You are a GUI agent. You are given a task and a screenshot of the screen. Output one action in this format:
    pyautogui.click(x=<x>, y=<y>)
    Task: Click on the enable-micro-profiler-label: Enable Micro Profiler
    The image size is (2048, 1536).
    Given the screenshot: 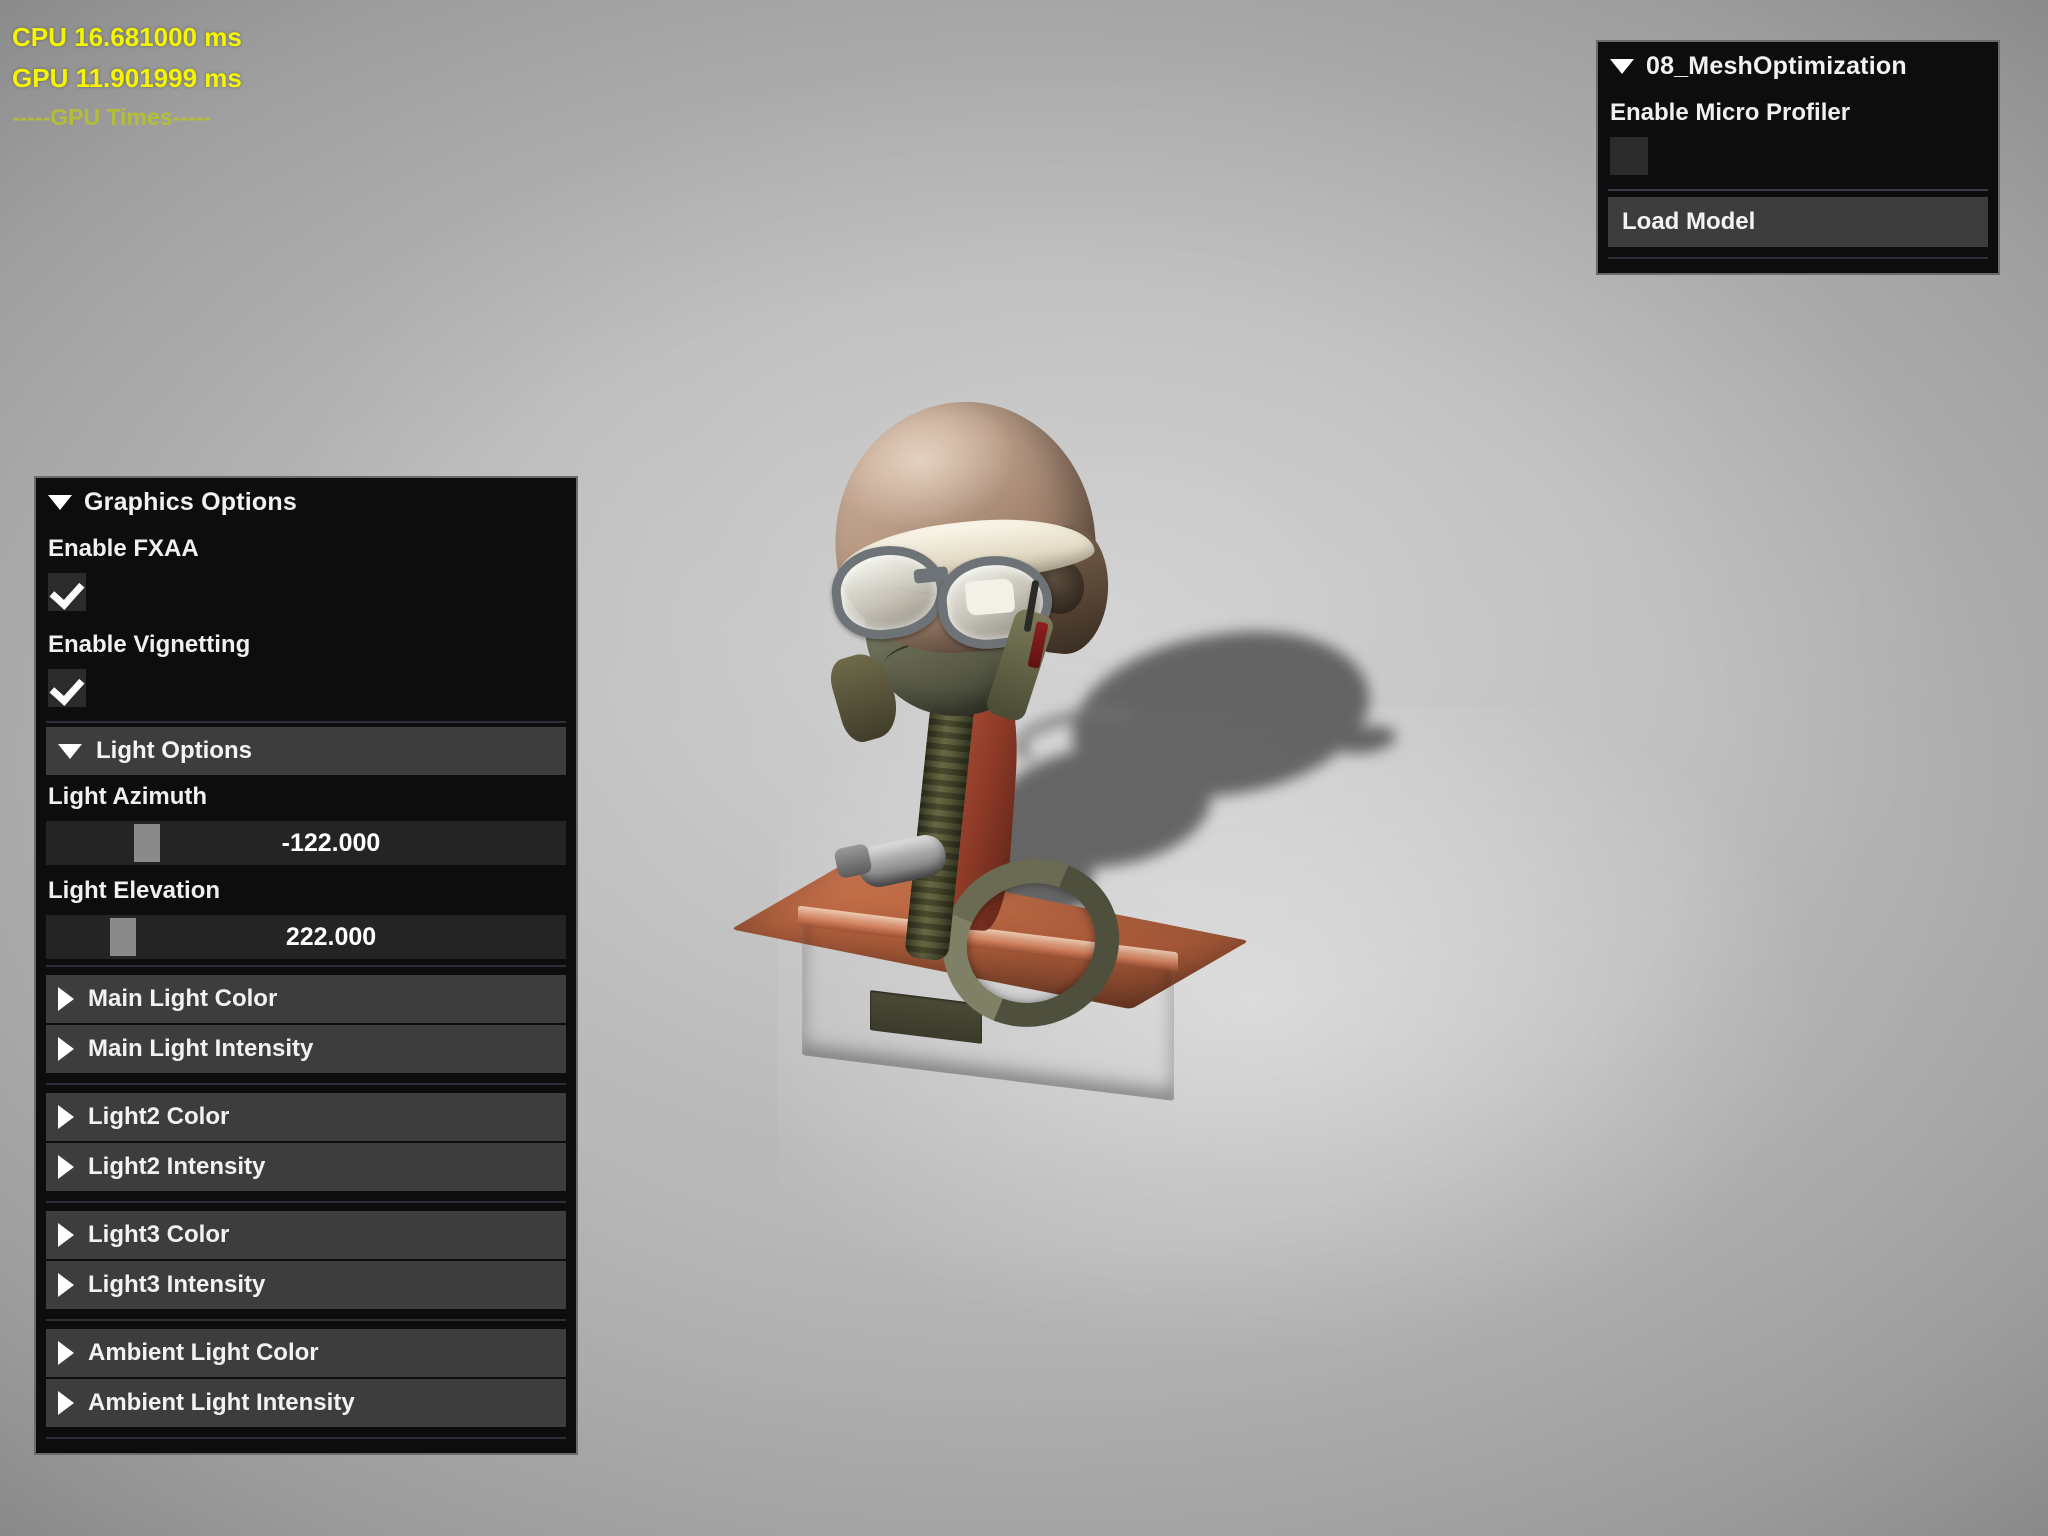 What is the action you would take?
    pyautogui.click(x=1730, y=112)
    